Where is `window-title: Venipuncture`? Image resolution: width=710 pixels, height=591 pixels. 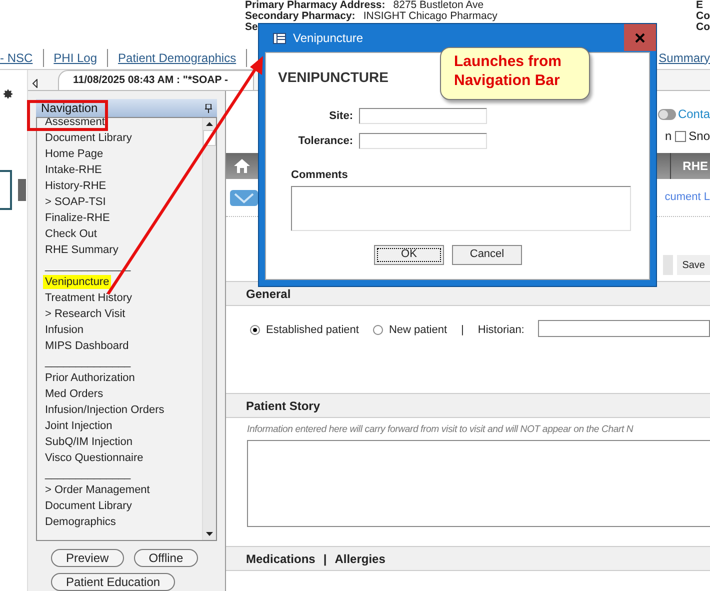 window-title: Venipuncture is located at coordinates (328, 38).